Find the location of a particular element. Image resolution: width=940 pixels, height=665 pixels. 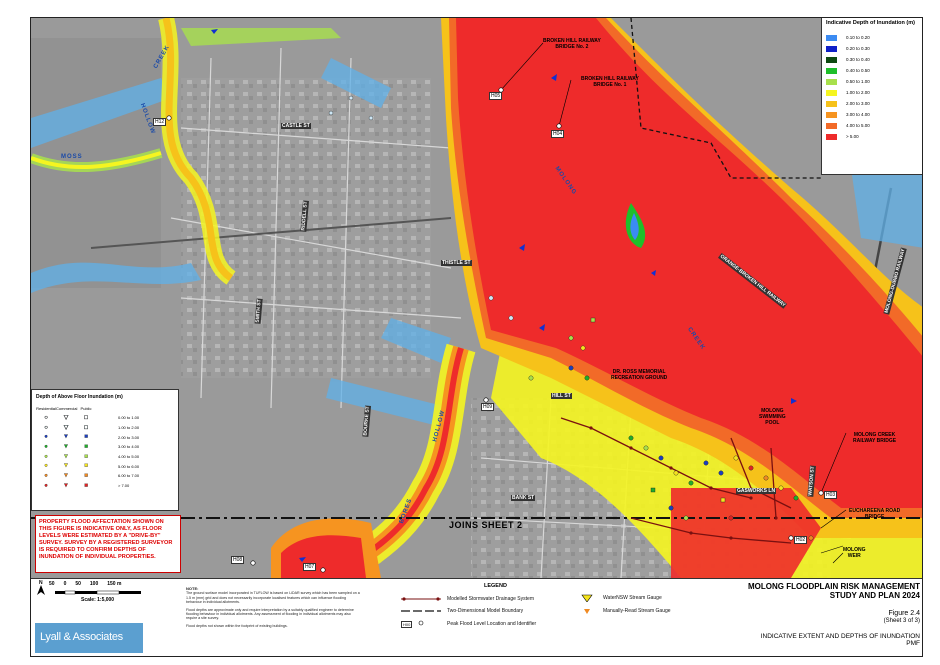

floor-legend-item: ● ▼ ■ 6.00 to 7.00 is located at coordinates (105, 476).